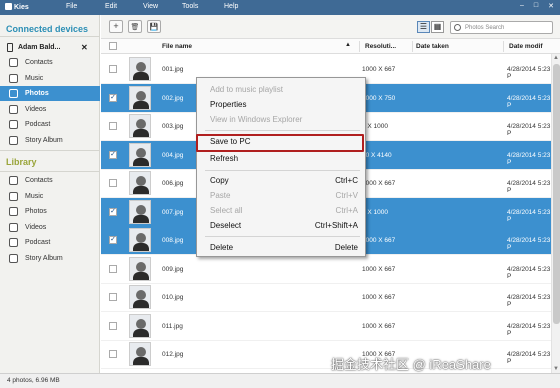 The image size is (560, 388). Describe the element at coordinates (221, 247) in the screenshot. I see `menu-item-delete: Delete` at that location.